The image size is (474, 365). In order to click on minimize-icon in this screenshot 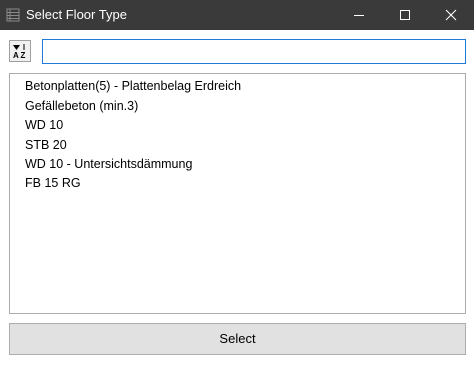, I will do `click(359, 15)`.